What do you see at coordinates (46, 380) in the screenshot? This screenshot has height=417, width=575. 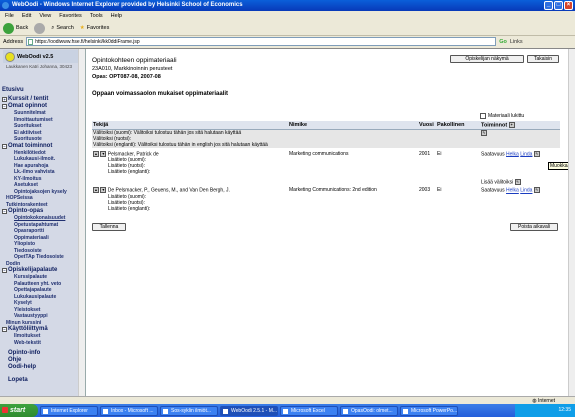 I see `logout-link: Lopeta` at bounding box center [46, 380].